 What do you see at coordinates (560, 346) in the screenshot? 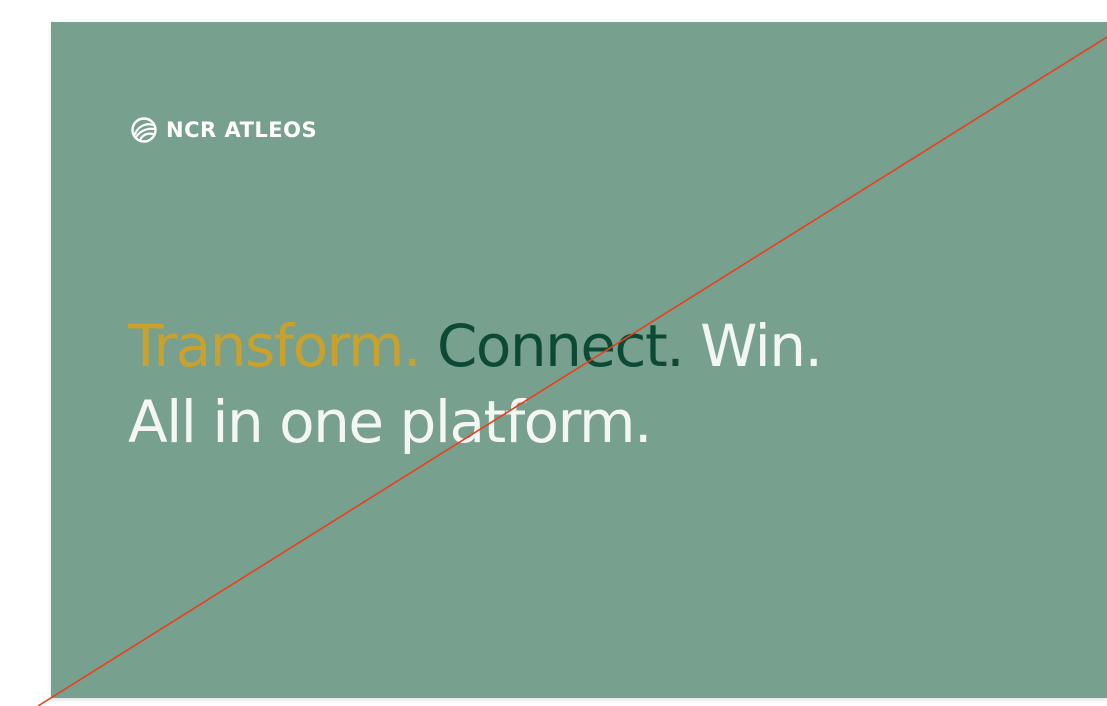
I see `headline-word-connect: Connect.` at bounding box center [560, 346].